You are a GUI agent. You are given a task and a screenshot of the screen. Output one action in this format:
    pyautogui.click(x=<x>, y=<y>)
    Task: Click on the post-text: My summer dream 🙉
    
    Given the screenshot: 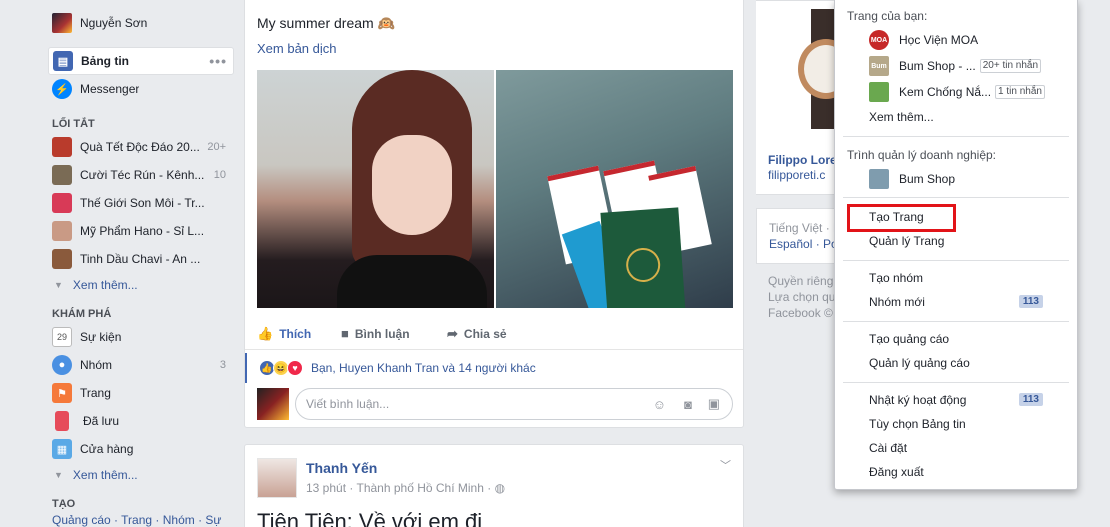 What is the action you would take?
    pyautogui.click(x=326, y=23)
    